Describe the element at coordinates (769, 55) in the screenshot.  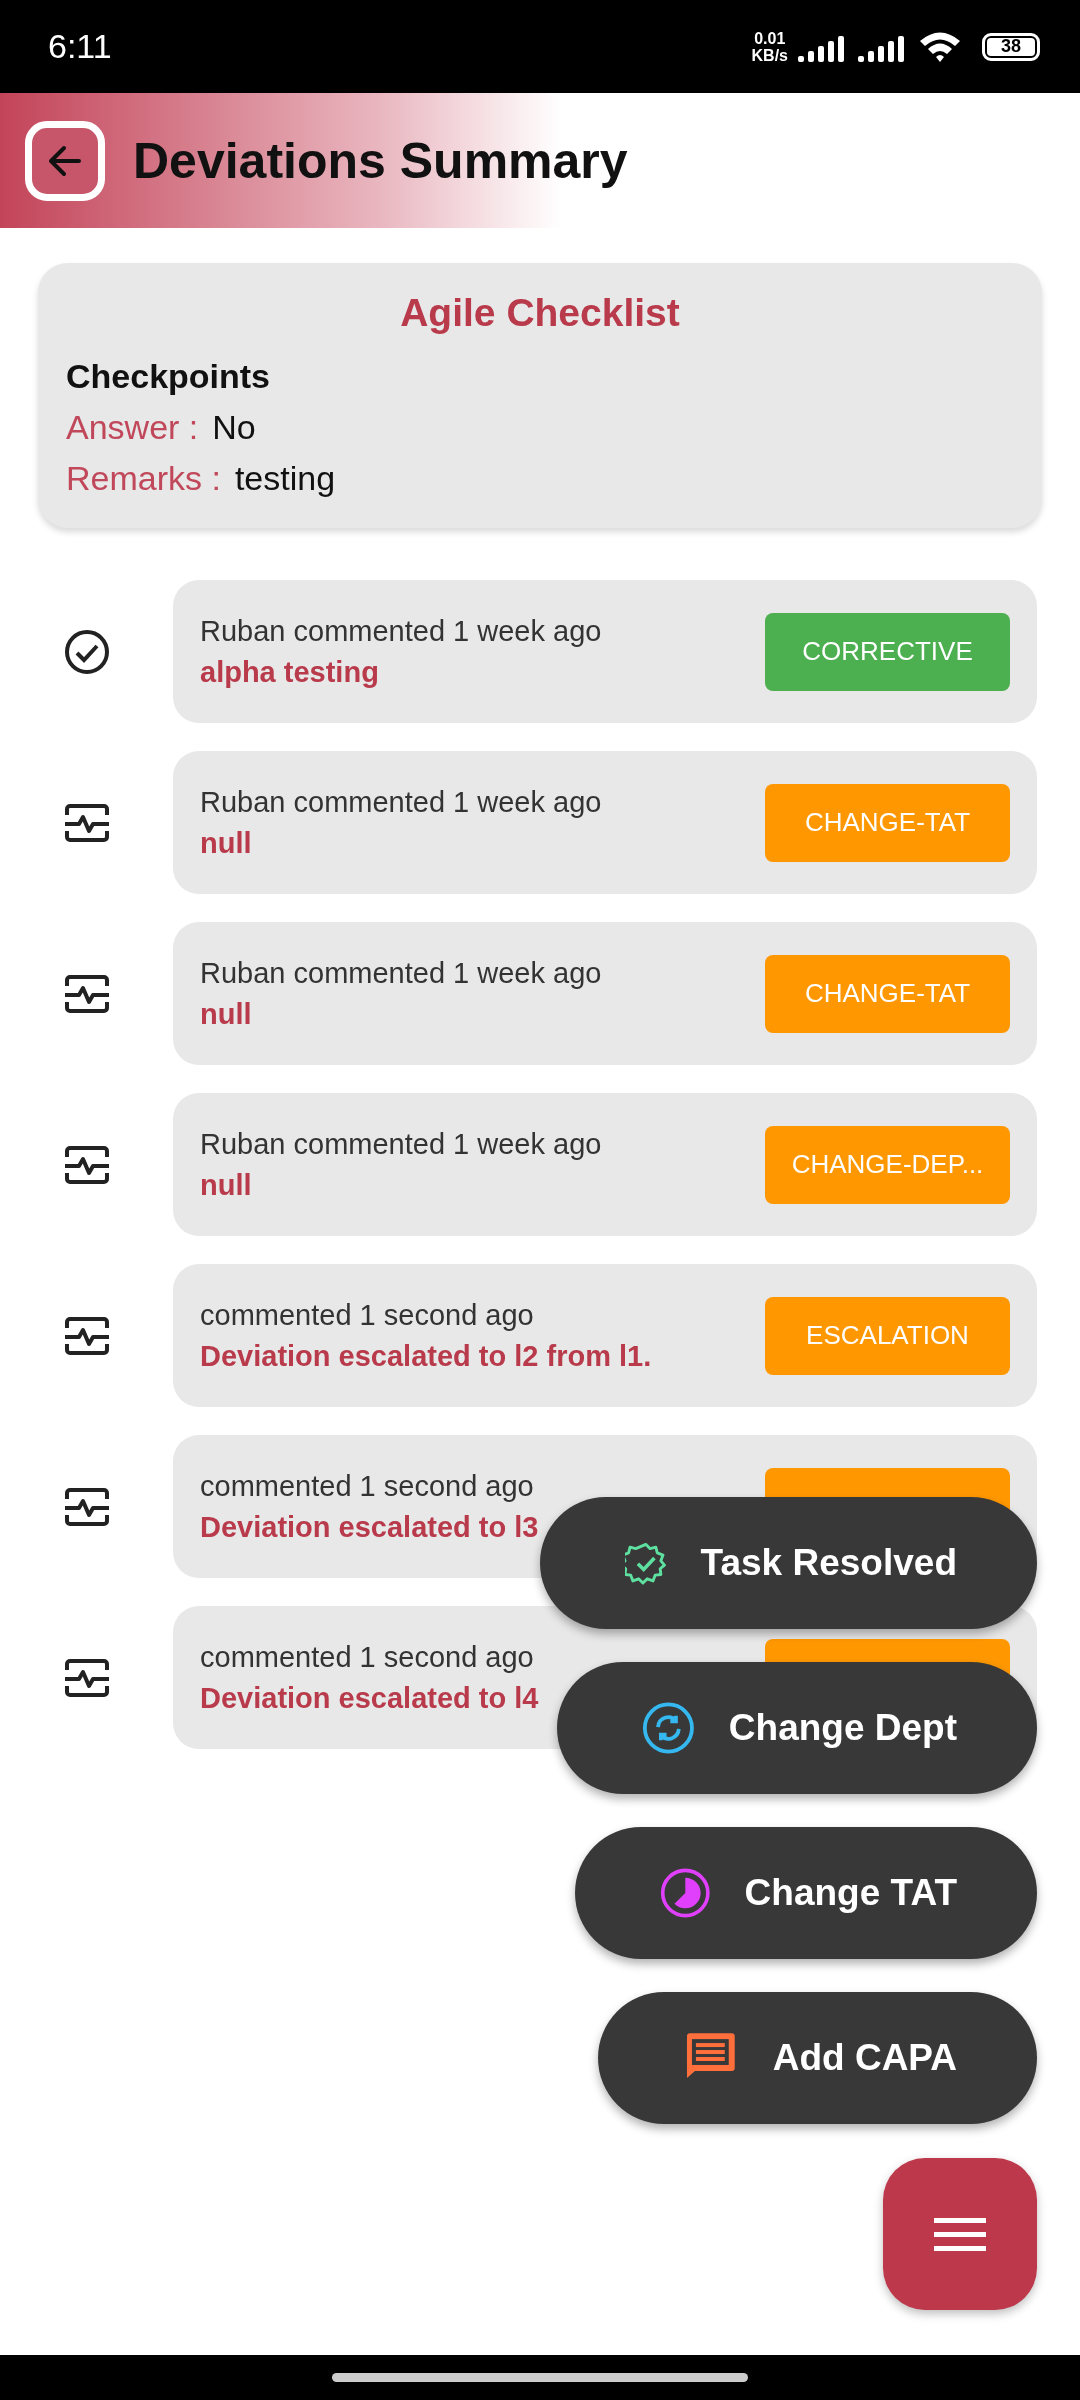
I see `network-speed-unit: KB/s` at that location.